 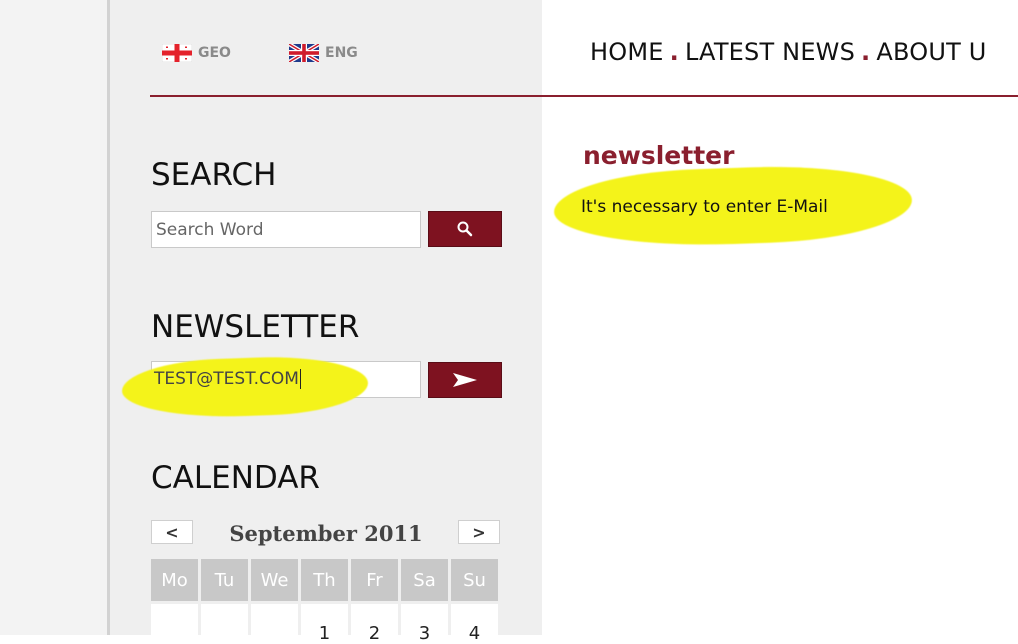 I want to click on nav-home: HOME, so click(x=627, y=52).